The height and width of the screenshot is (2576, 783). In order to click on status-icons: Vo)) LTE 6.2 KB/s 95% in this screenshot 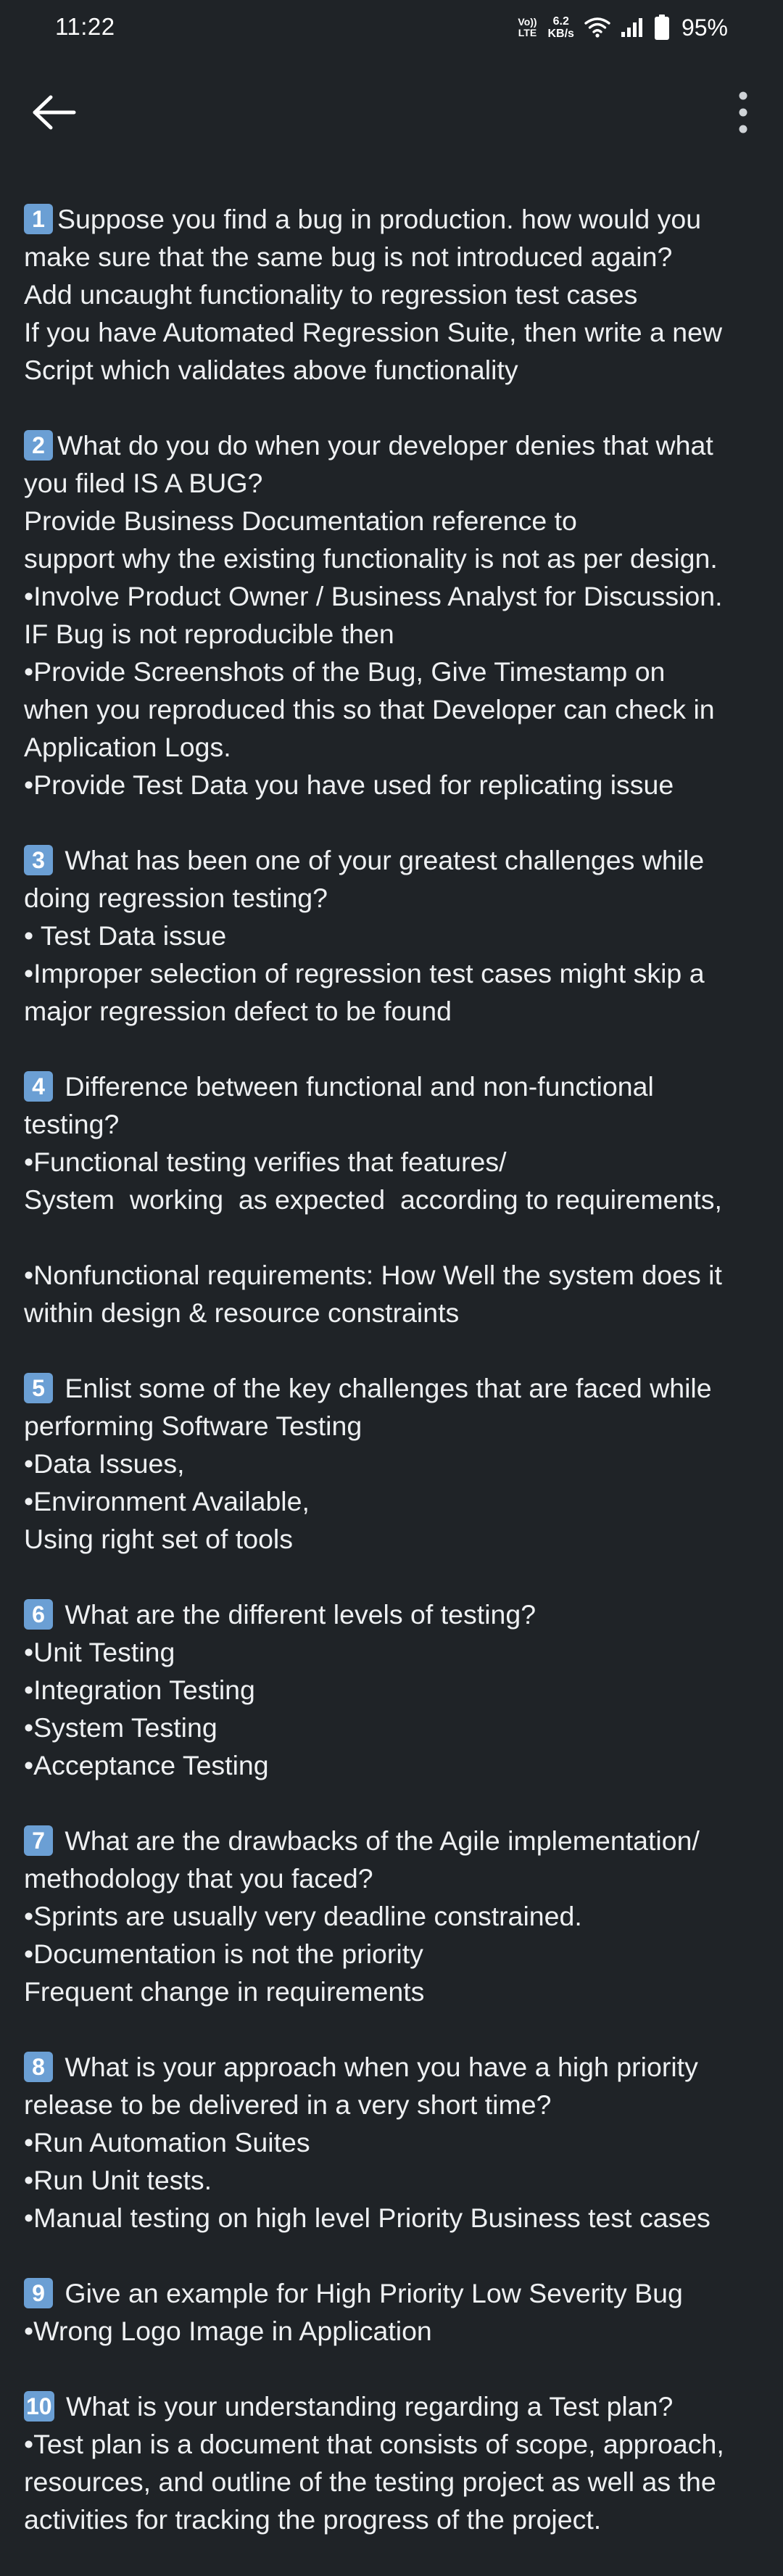, I will do `click(623, 28)`.